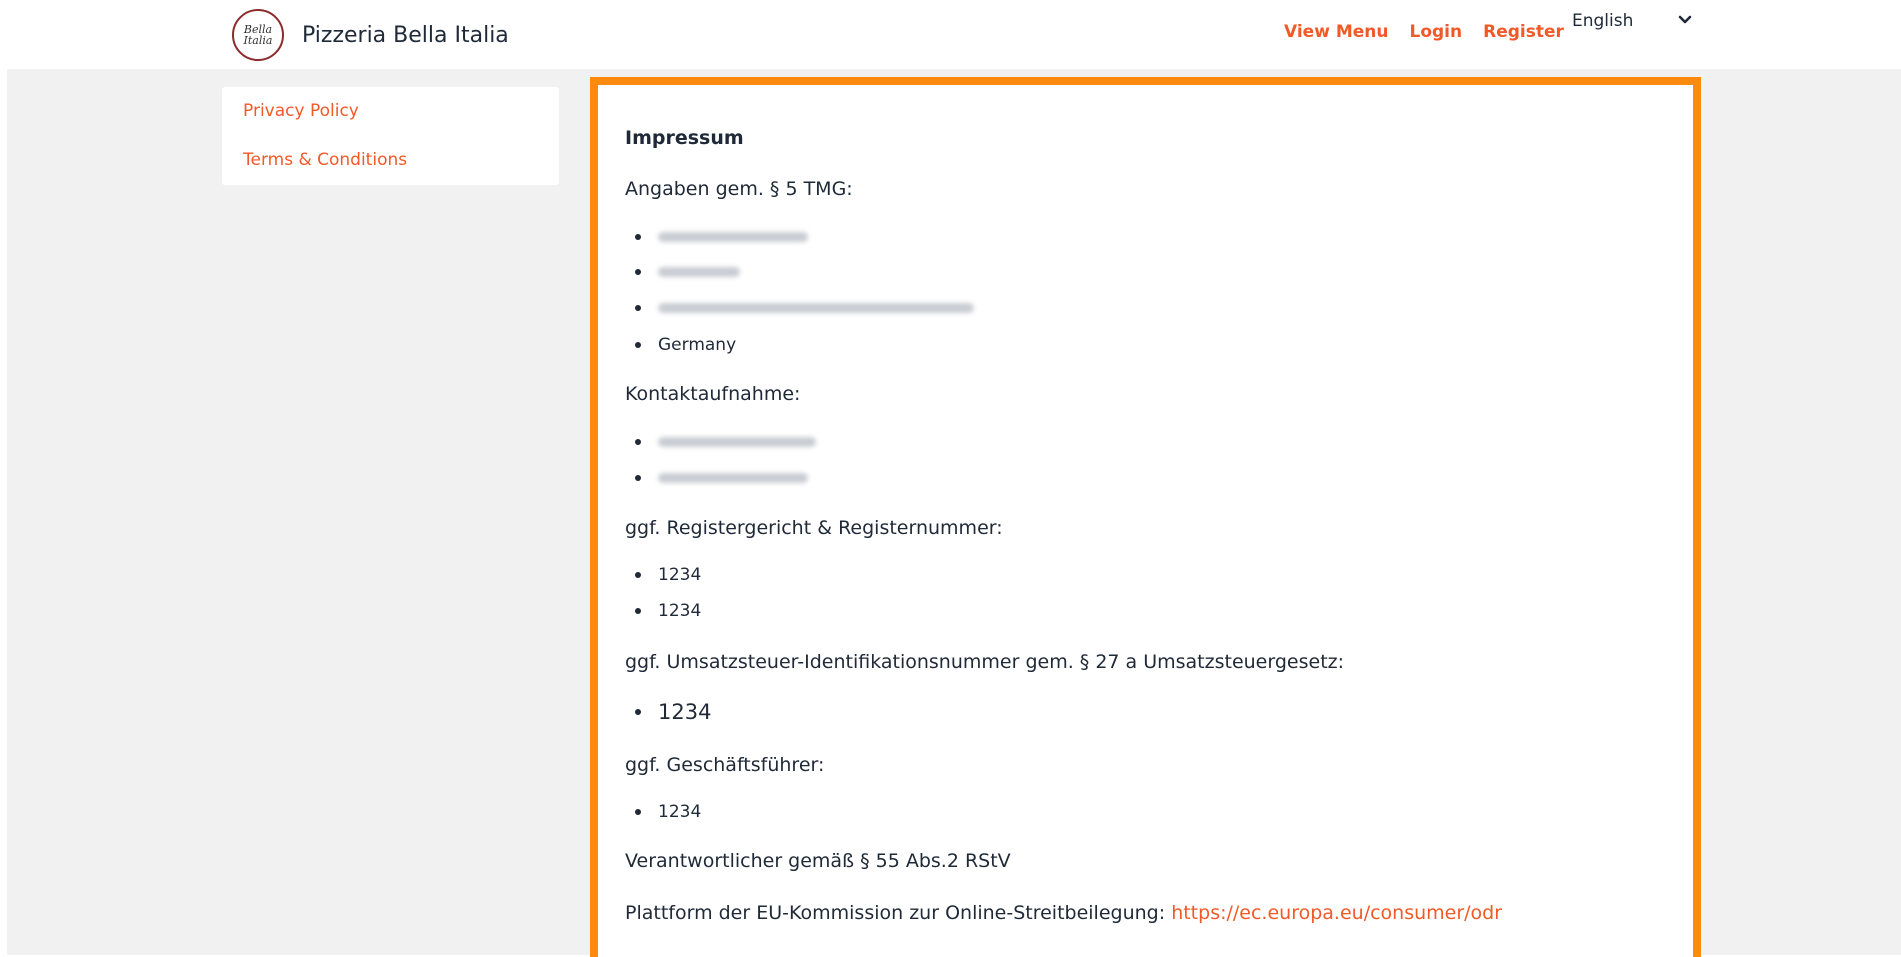 The height and width of the screenshot is (957, 1901). I want to click on logo: Bella Italia, so click(258, 35).